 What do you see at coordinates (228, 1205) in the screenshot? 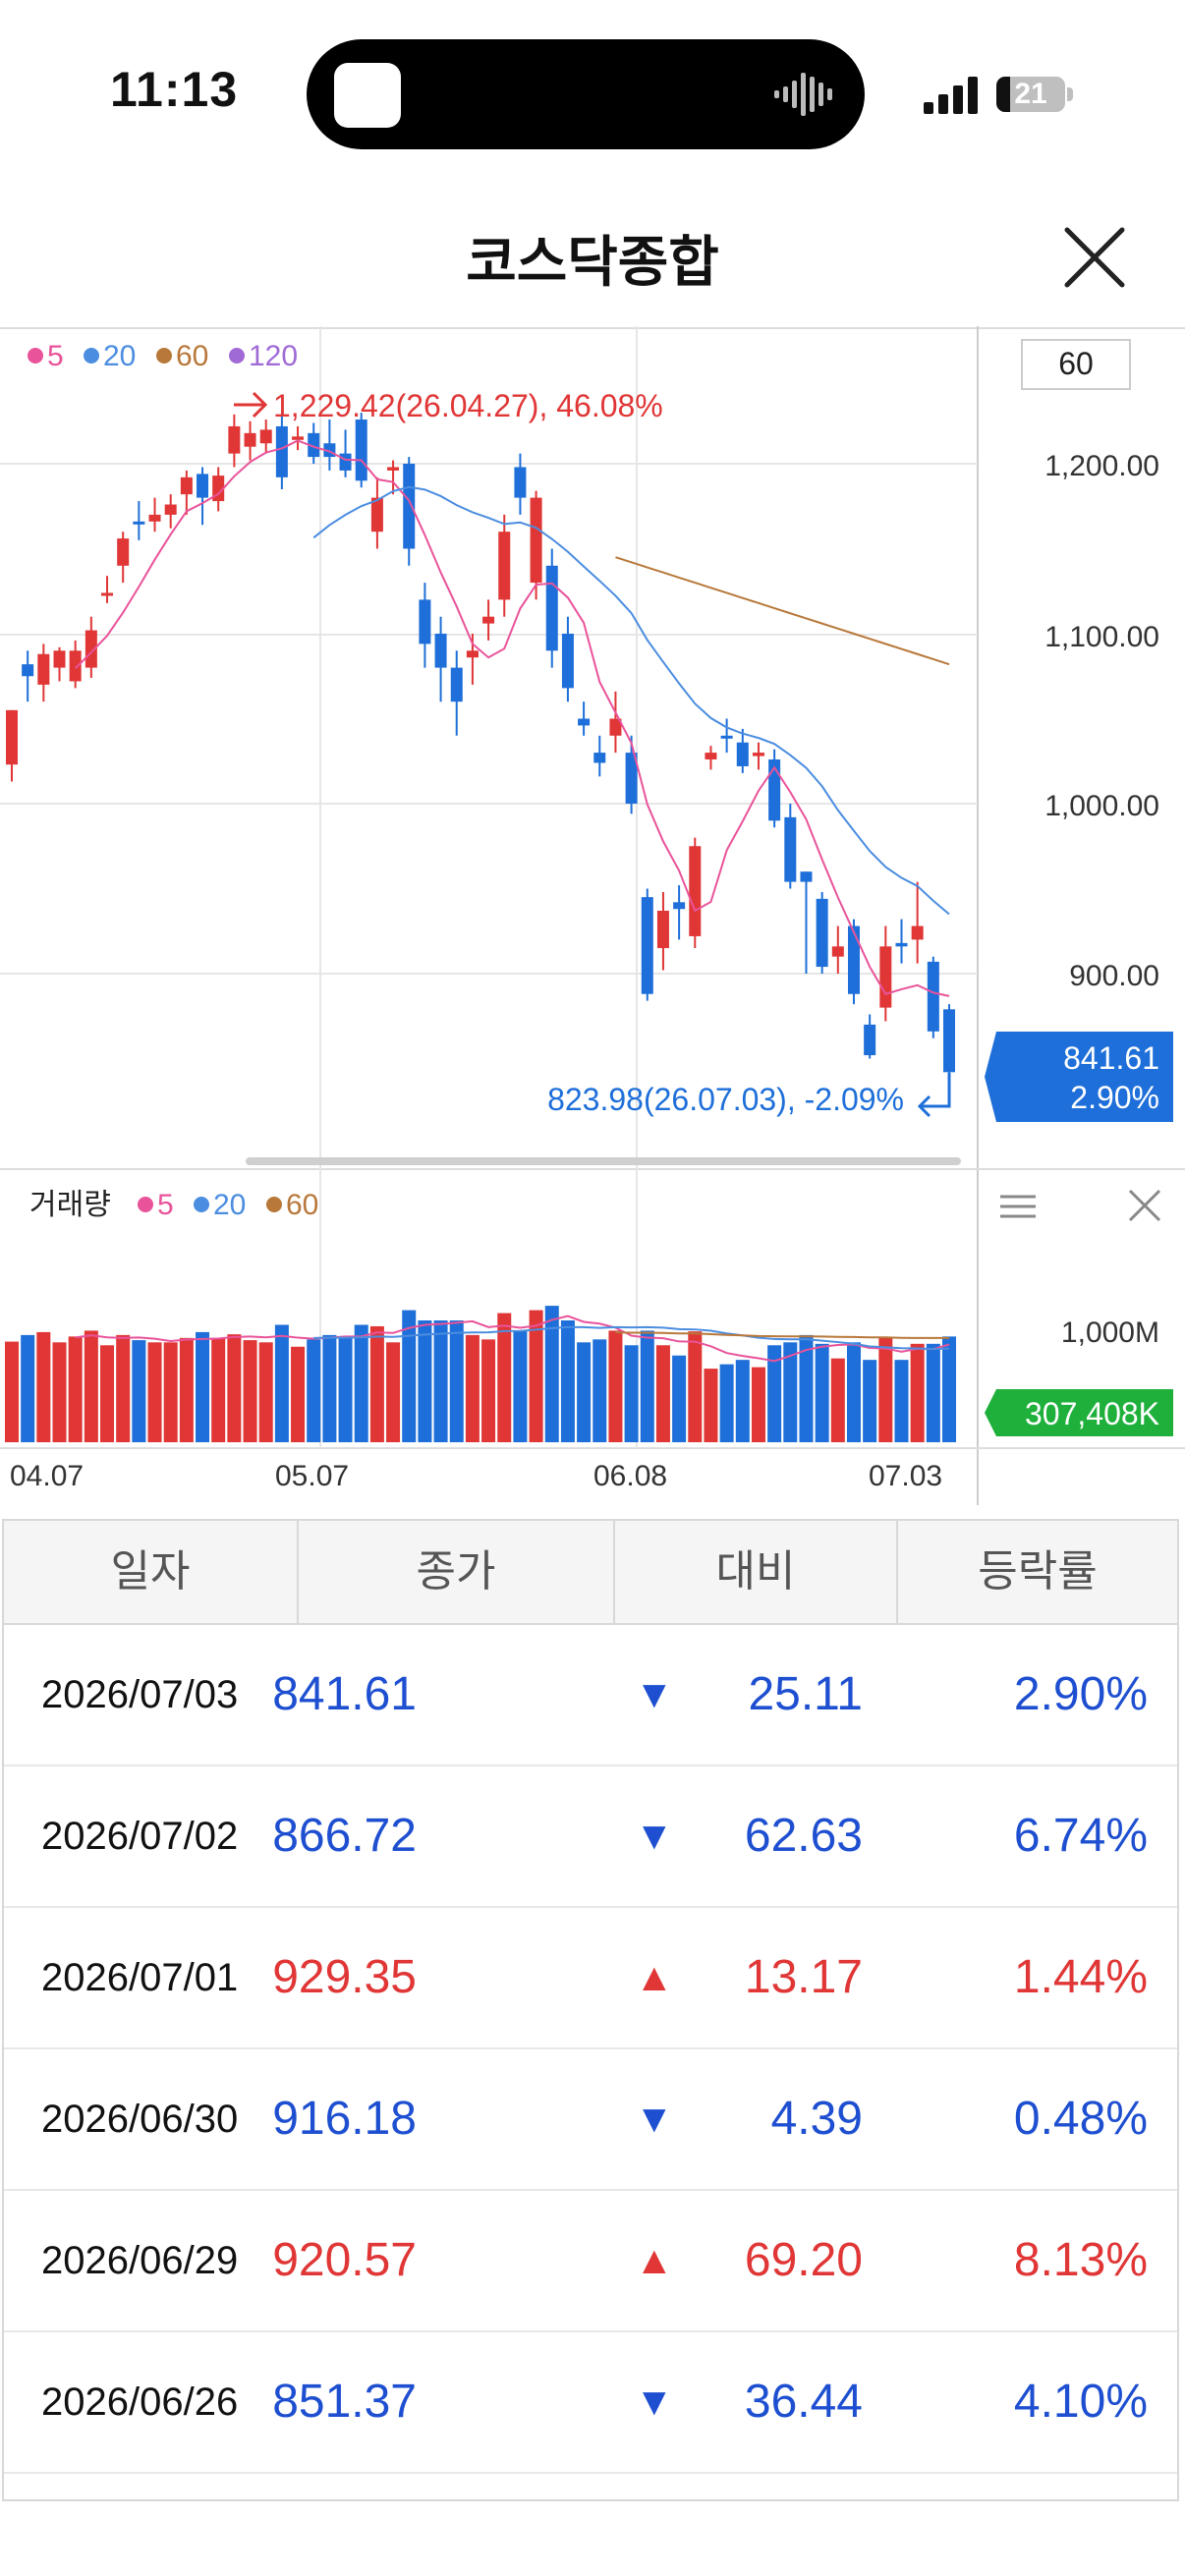
I see `volume-legend: 5 20 60` at bounding box center [228, 1205].